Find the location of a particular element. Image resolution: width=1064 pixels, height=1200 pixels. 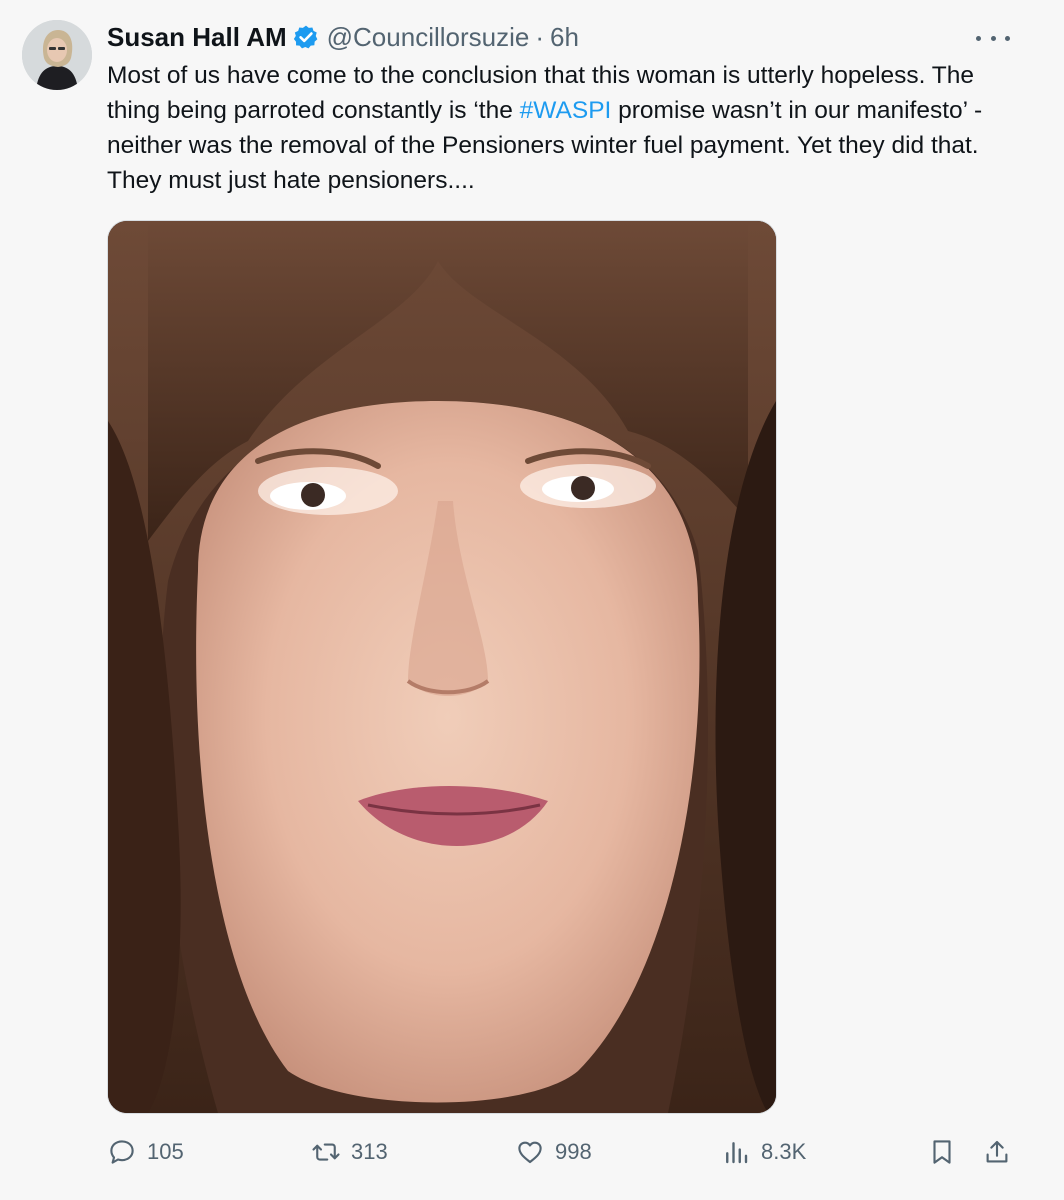

verified-badge-icon is located at coordinates (306, 37).